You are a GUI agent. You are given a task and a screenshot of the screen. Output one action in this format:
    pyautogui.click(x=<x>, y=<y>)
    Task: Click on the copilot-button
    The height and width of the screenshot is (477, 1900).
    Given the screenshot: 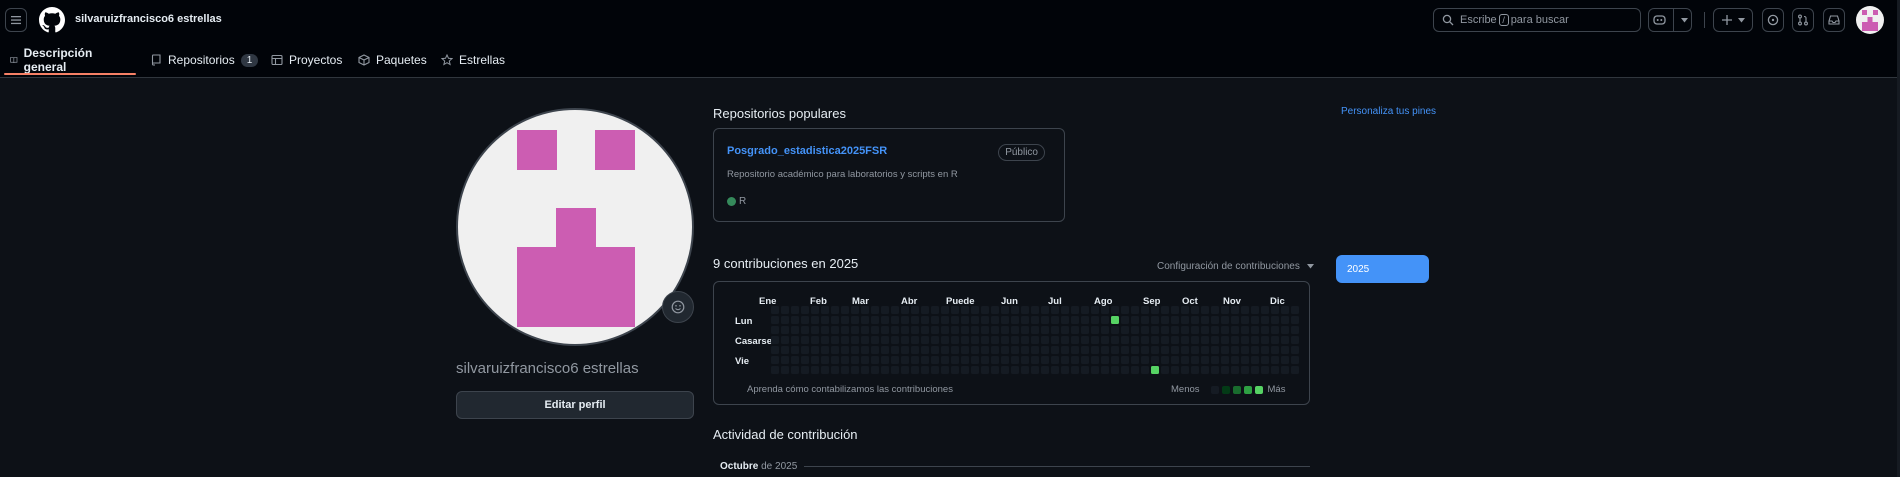 What is the action you would take?
    pyautogui.click(x=1670, y=20)
    